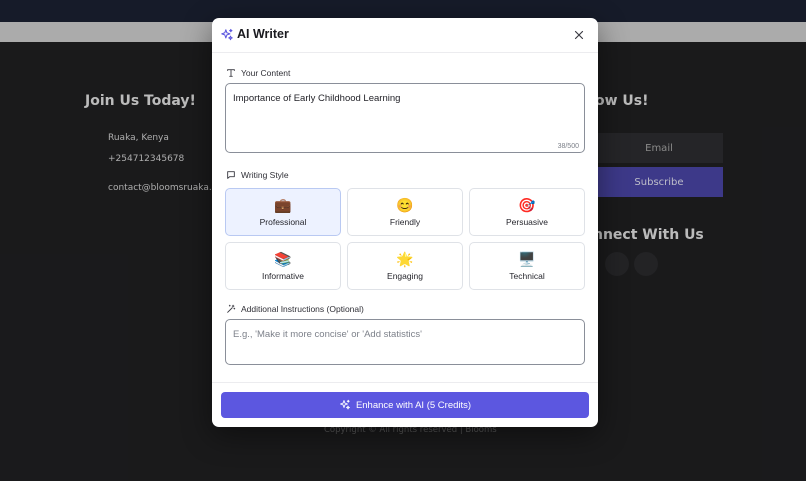 Image resolution: width=806 pixels, height=481 pixels. What do you see at coordinates (302, 309) in the screenshot?
I see `instructions-label-text: Additional Instructions (Optional)` at bounding box center [302, 309].